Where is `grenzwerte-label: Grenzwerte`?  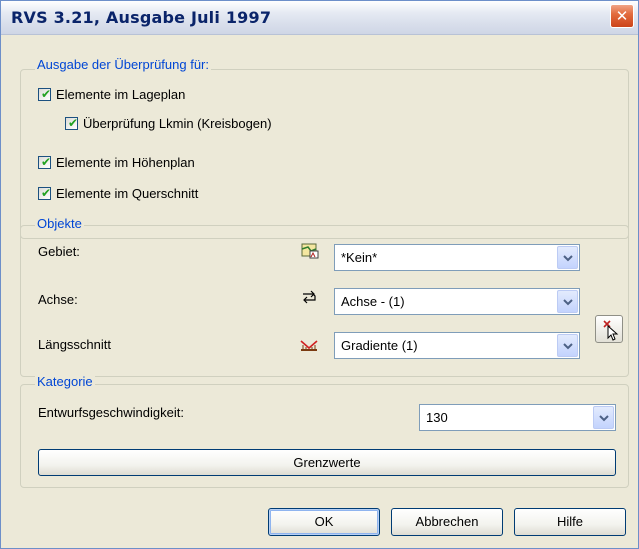
grenzwerte-label: Grenzwerte is located at coordinates (327, 462).